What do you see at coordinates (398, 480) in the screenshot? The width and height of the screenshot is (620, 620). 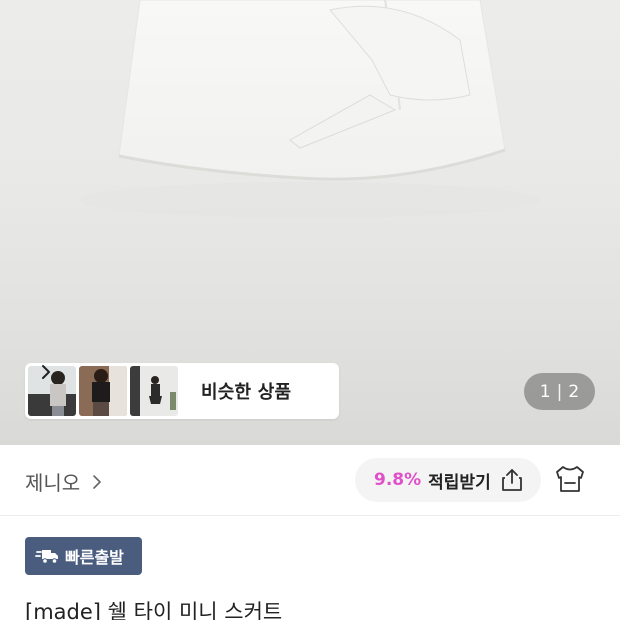 I see `points-rate: 9.8%` at bounding box center [398, 480].